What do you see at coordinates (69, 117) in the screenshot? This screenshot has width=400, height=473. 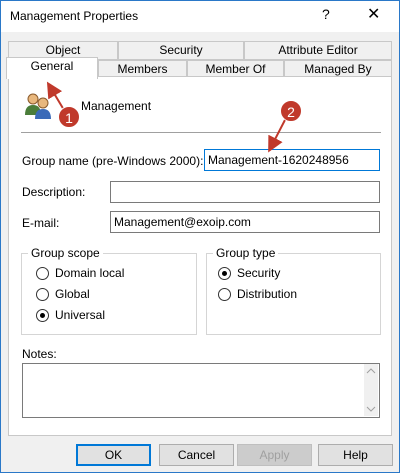 I see `annotation-badge-1: 1` at bounding box center [69, 117].